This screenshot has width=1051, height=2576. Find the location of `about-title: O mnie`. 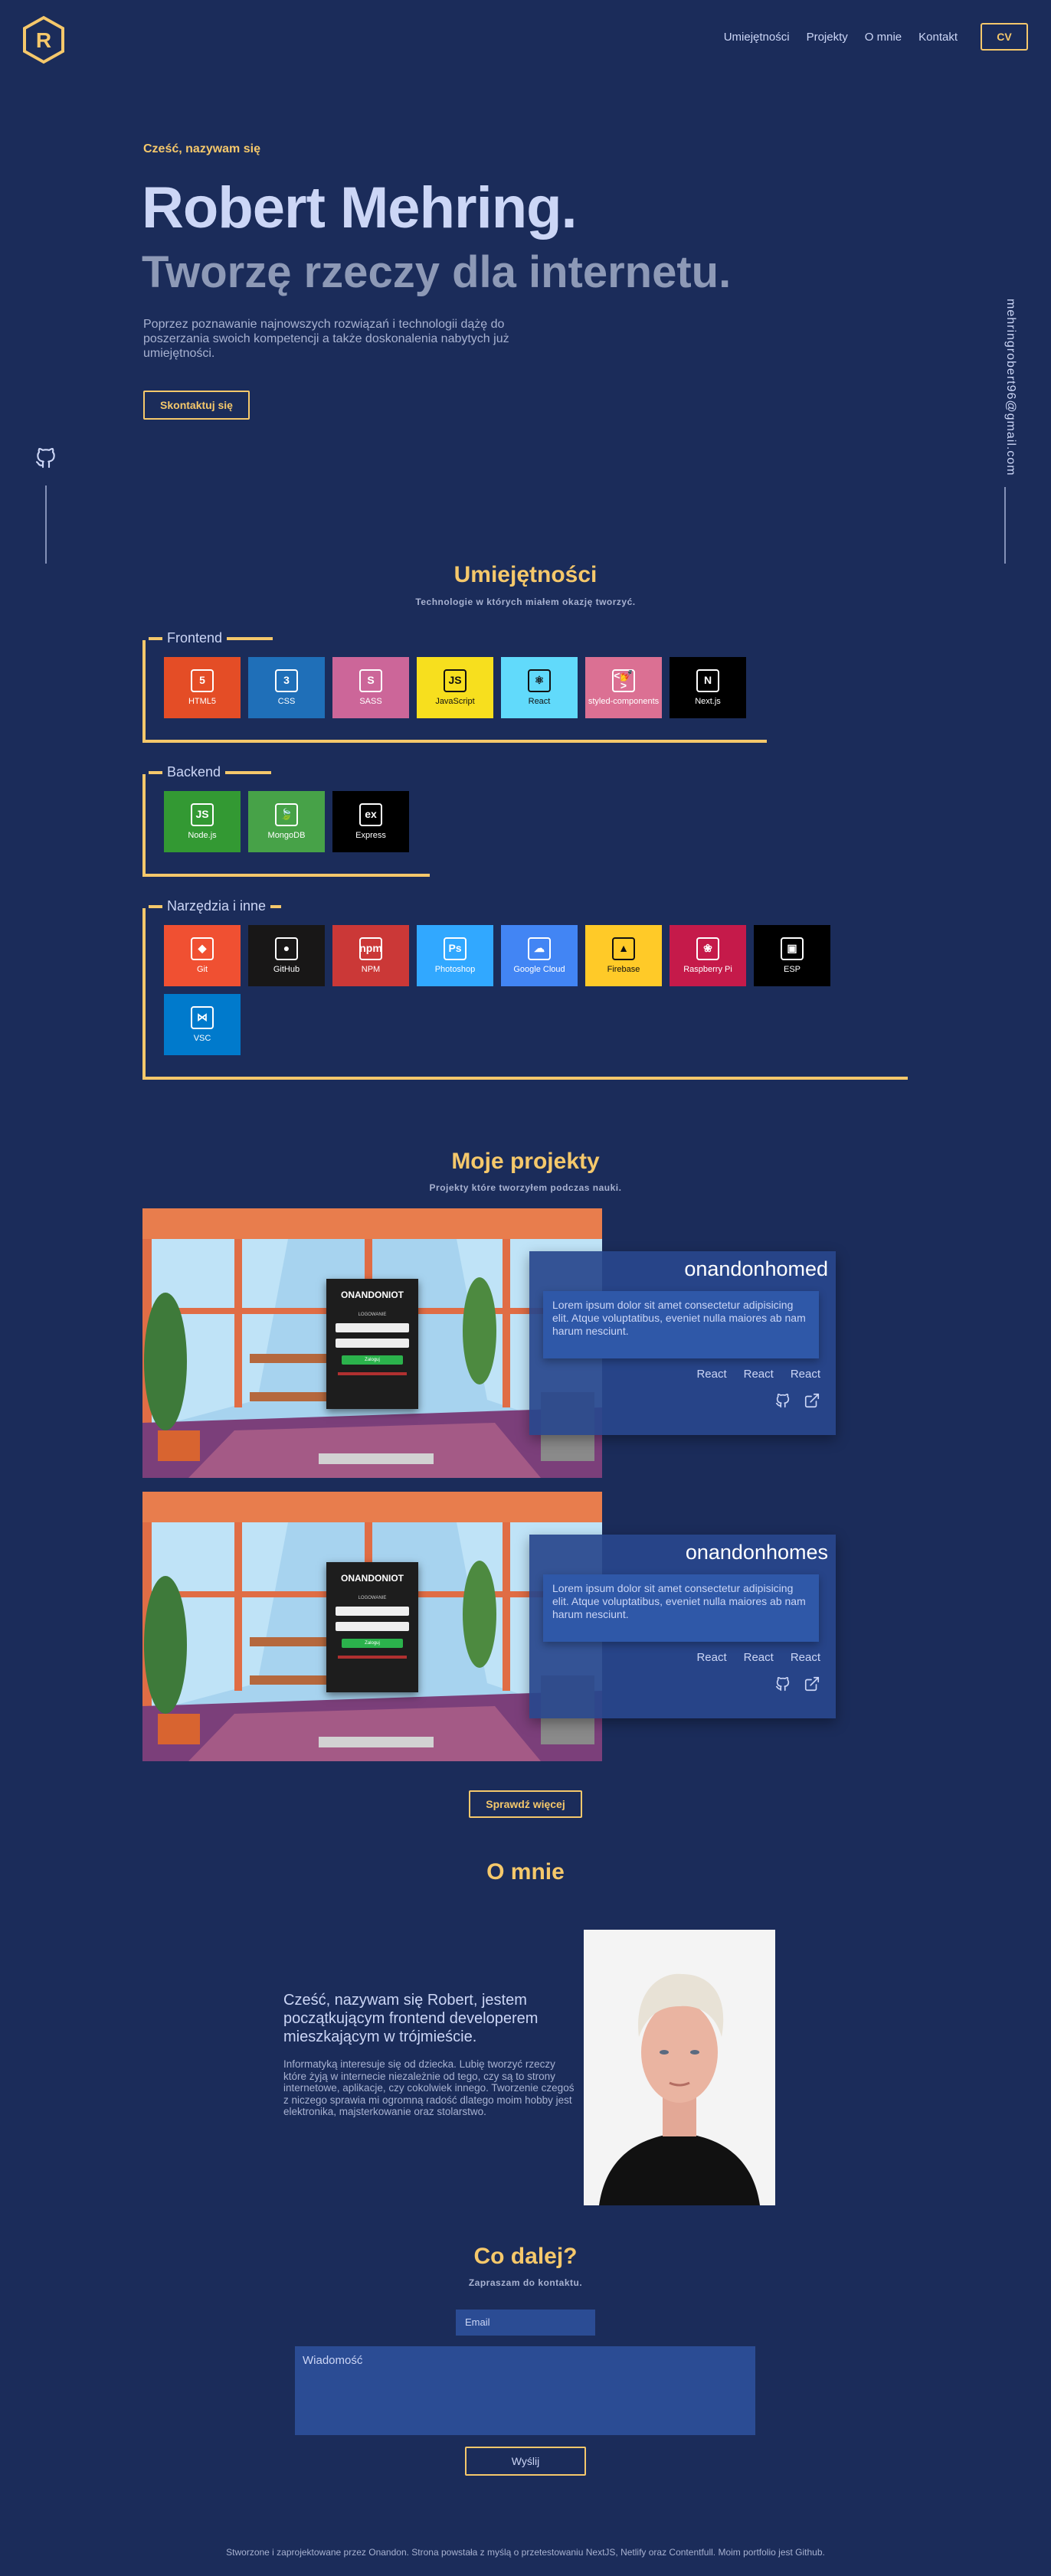

about-title: O mnie is located at coordinates (525, 1872).